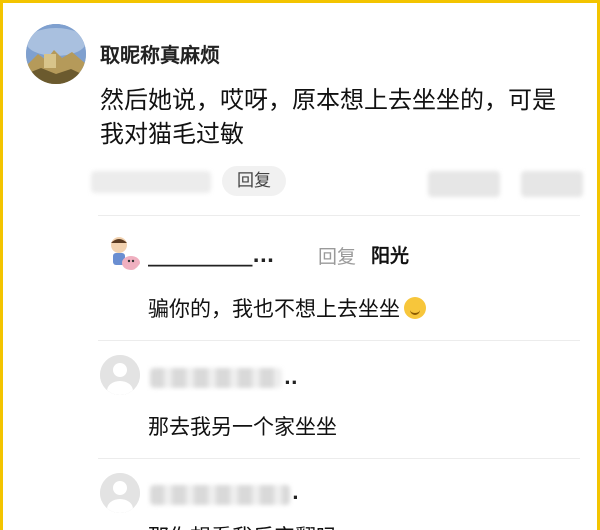  I want to click on comment-text: 然后她说，哎呀，原本想上去坐坐的，可是我对猫毛过敏, so click(328, 117).